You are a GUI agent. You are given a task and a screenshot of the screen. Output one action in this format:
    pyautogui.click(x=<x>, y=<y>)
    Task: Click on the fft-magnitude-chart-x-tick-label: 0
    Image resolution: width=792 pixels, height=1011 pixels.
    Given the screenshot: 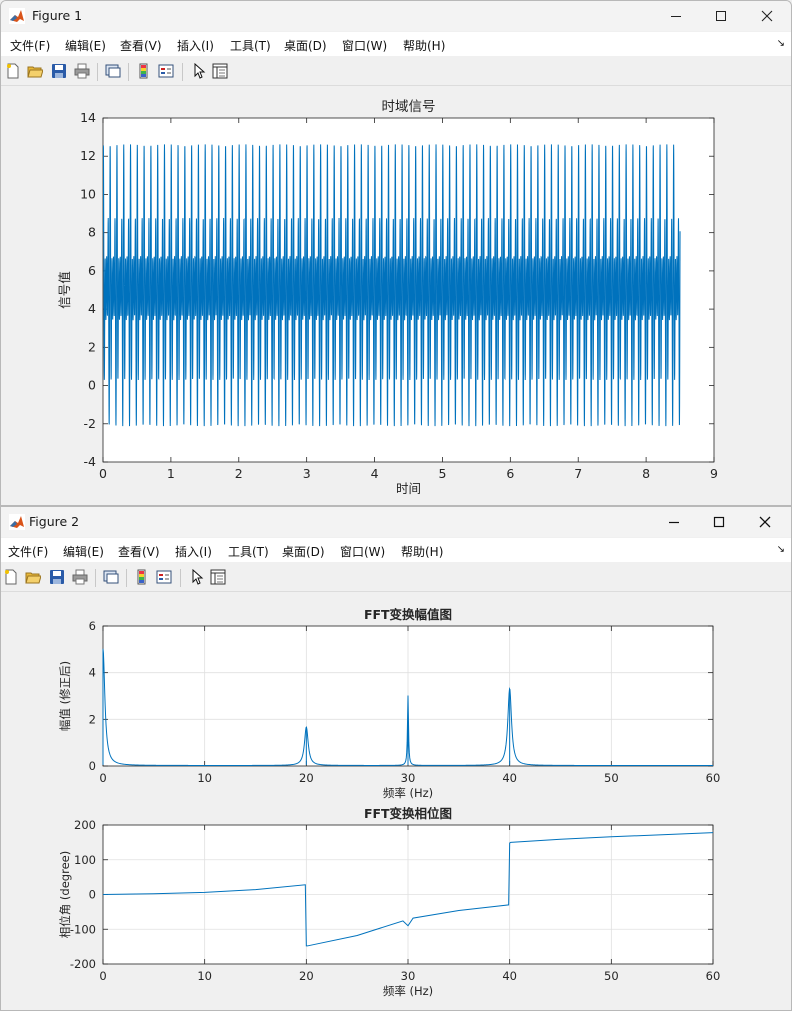 What is the action you would take?
    pyautogui.click(x=102, y=778)
    